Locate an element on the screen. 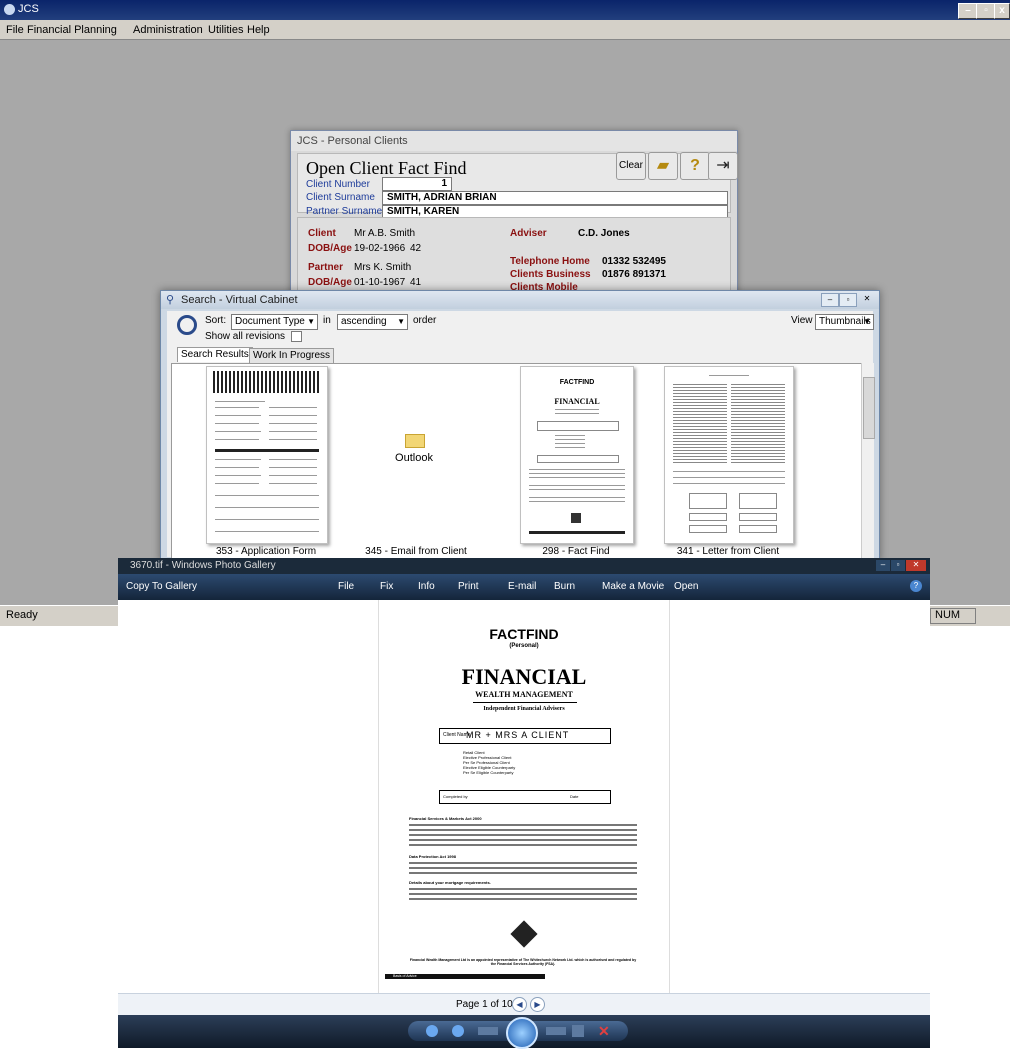 This screenshot has width=1010, height=1049. view-label: View is located at coordinates (802, 320).